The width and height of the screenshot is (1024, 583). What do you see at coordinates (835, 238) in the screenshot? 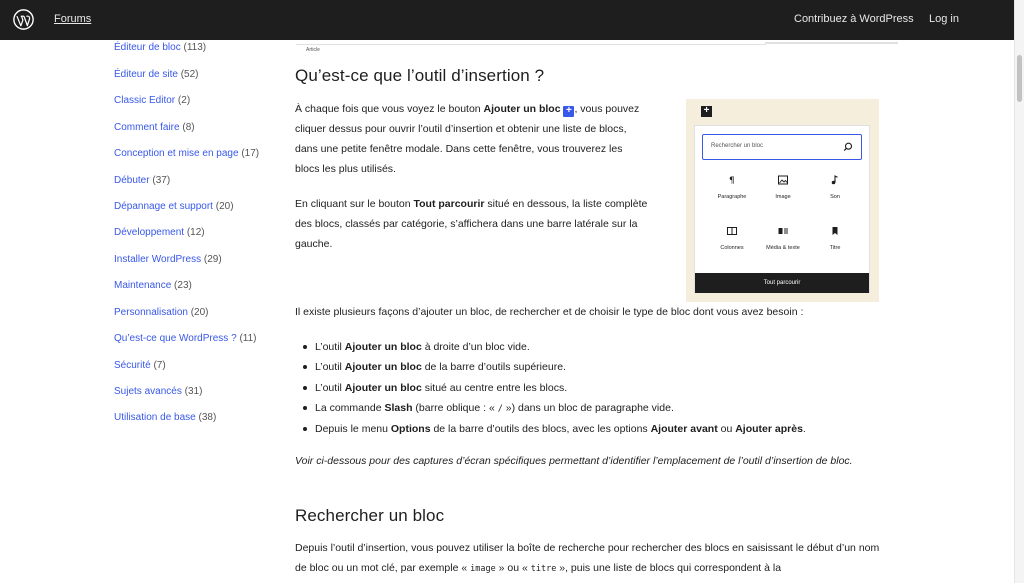
I see `block-heading: Titre` at bounding box center [835, 238].